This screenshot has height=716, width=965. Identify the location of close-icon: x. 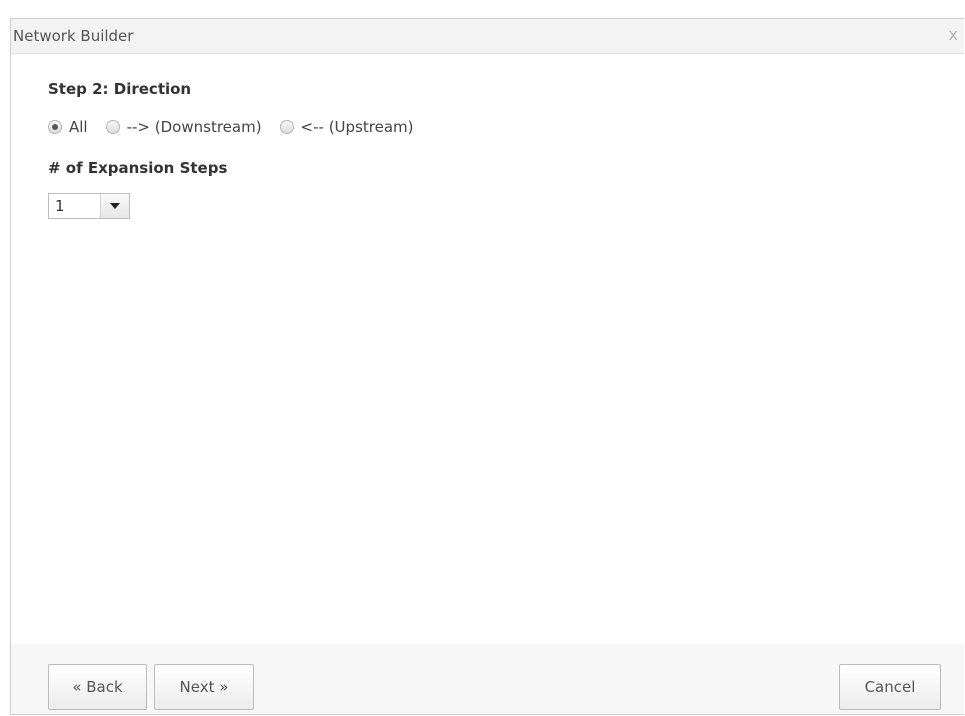
(953, 34).